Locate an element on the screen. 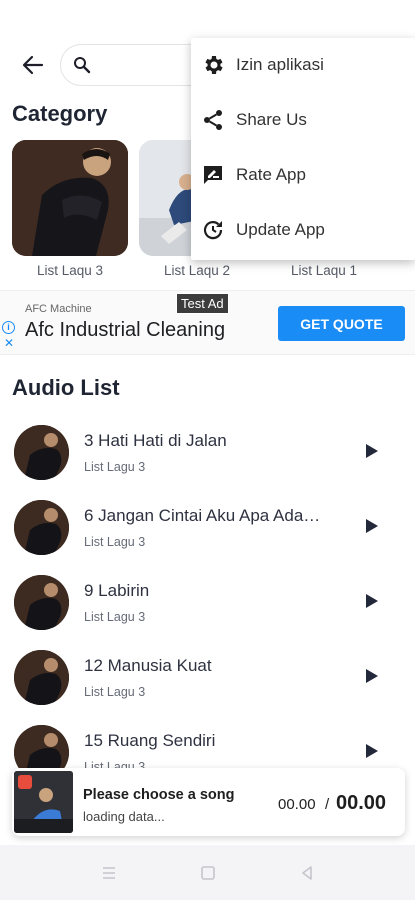  current-time: 00.00 is located at coordinates (297, 804).